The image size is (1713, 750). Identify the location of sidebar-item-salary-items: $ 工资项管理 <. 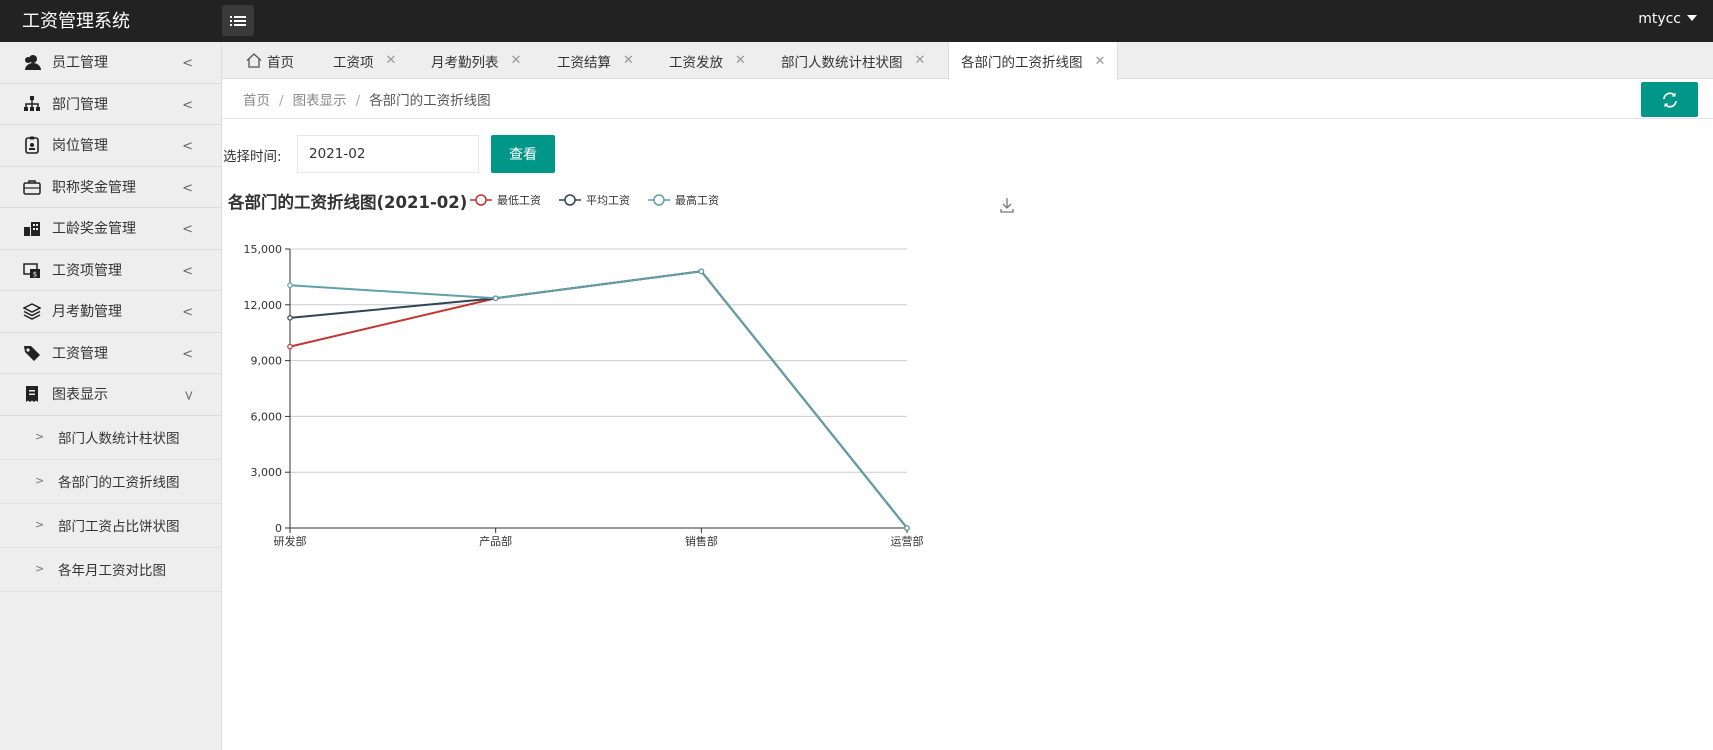
(110, 270).